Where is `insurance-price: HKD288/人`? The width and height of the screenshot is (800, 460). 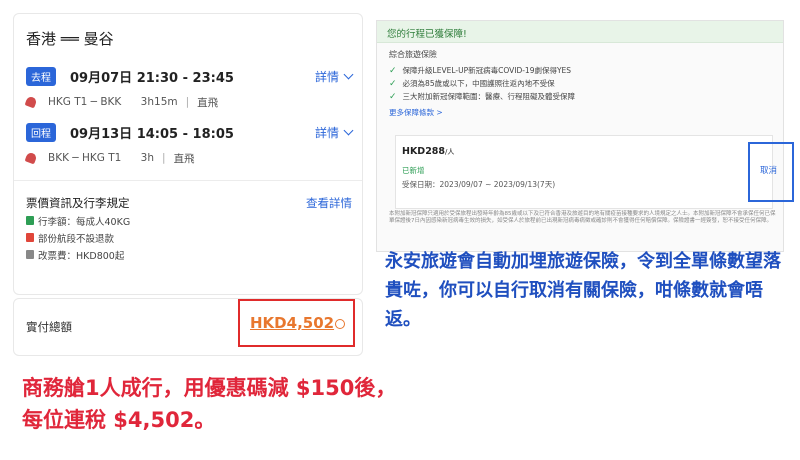
insurance-price: HKD288/人 is located at coordinates (428, 151).